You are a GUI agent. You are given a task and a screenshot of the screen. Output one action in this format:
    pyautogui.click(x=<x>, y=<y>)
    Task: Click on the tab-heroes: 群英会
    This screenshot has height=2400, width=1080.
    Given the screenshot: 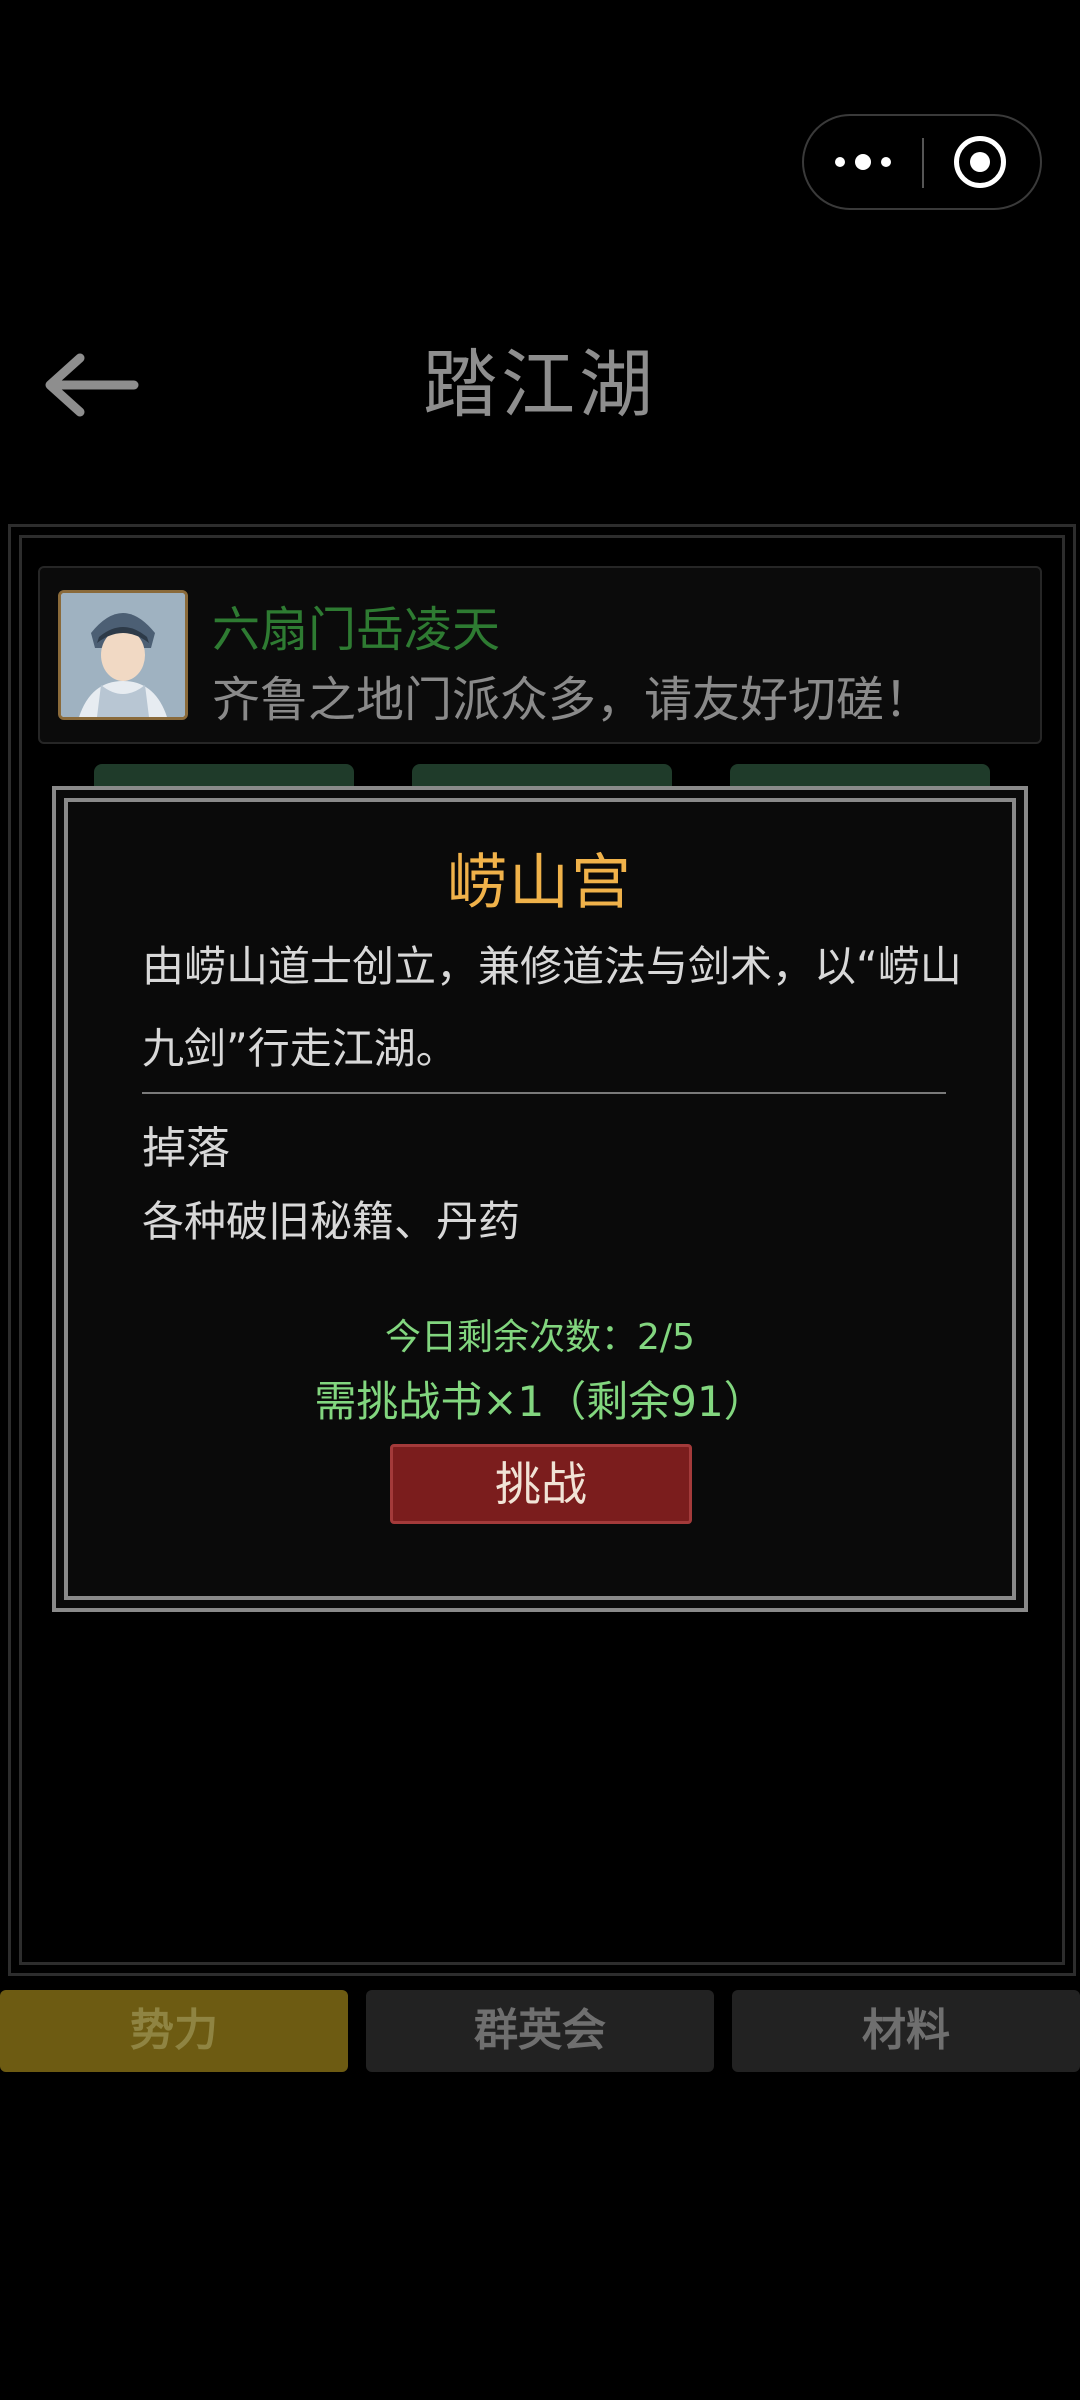 What is the action you would take?
    pyautogui.click(x=540, y=2031)
    